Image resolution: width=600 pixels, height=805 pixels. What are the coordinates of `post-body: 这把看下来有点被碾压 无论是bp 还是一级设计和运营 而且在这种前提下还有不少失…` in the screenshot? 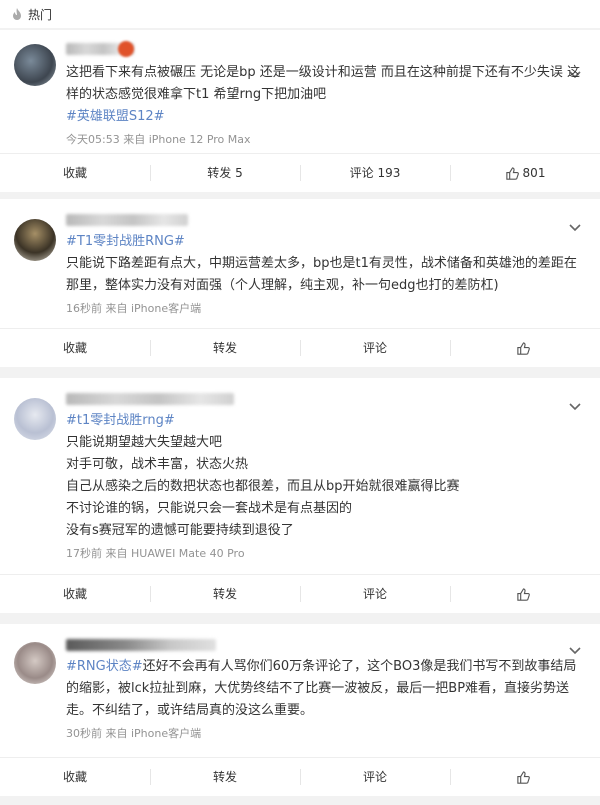 It's located at (323, 83).